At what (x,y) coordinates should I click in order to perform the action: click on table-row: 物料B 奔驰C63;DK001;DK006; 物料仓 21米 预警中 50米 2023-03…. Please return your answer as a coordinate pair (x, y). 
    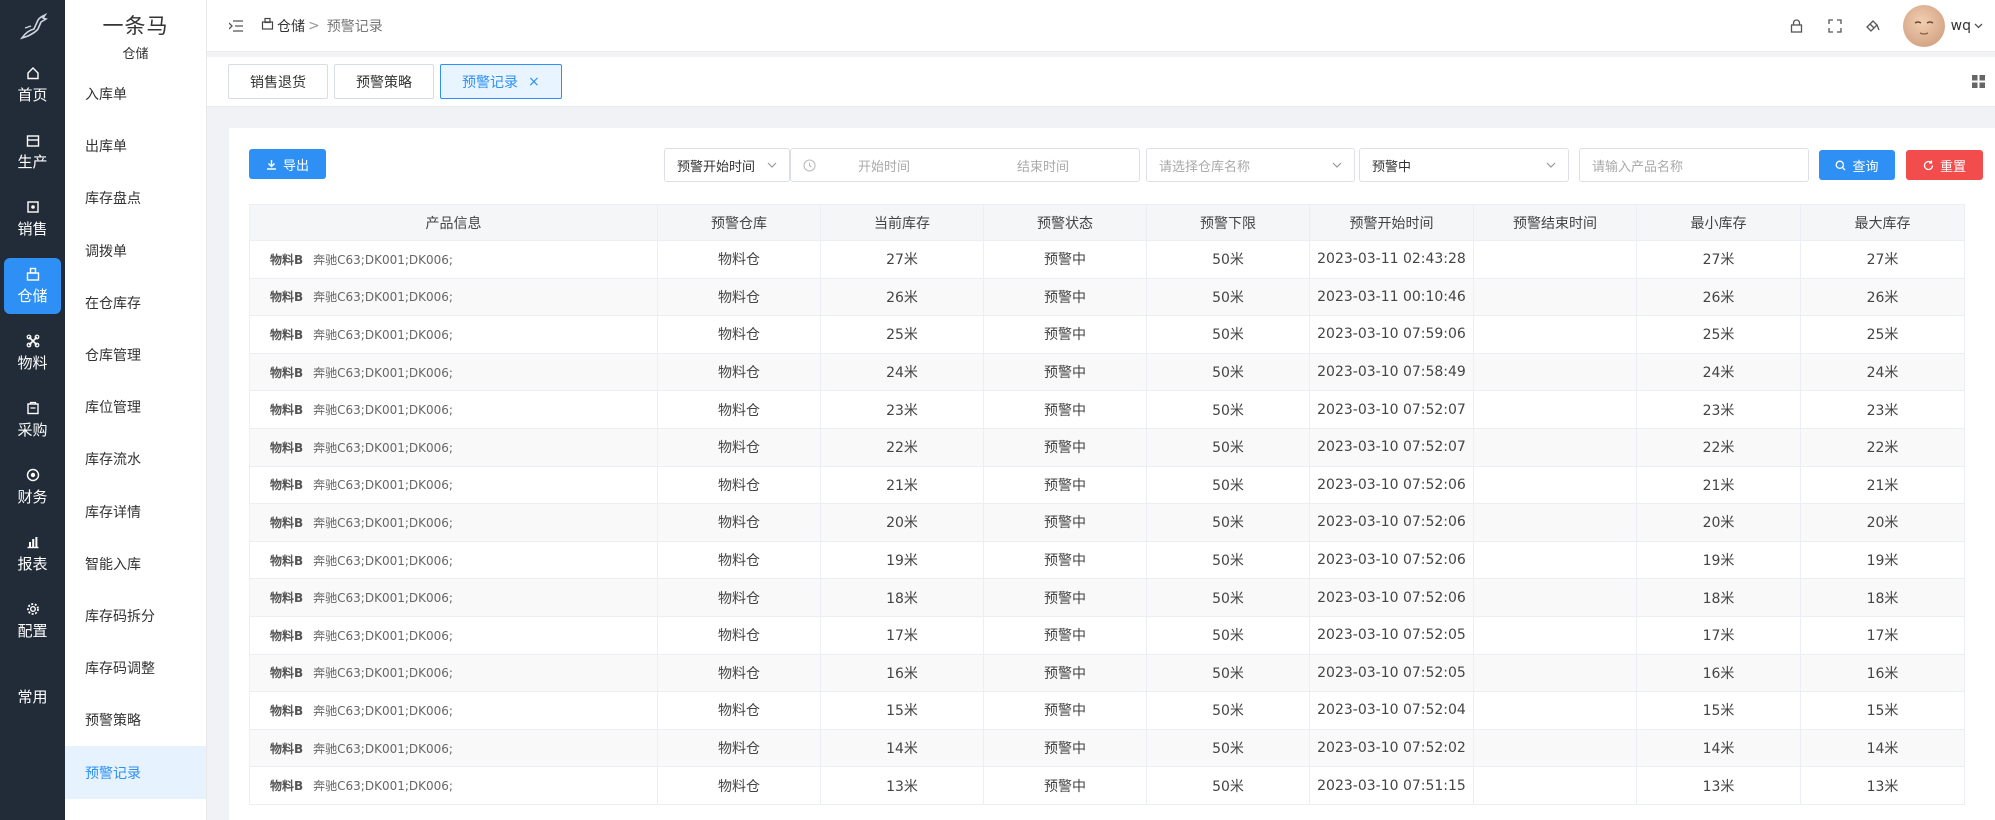
    Looking at the image, I should click on (1107, 485).